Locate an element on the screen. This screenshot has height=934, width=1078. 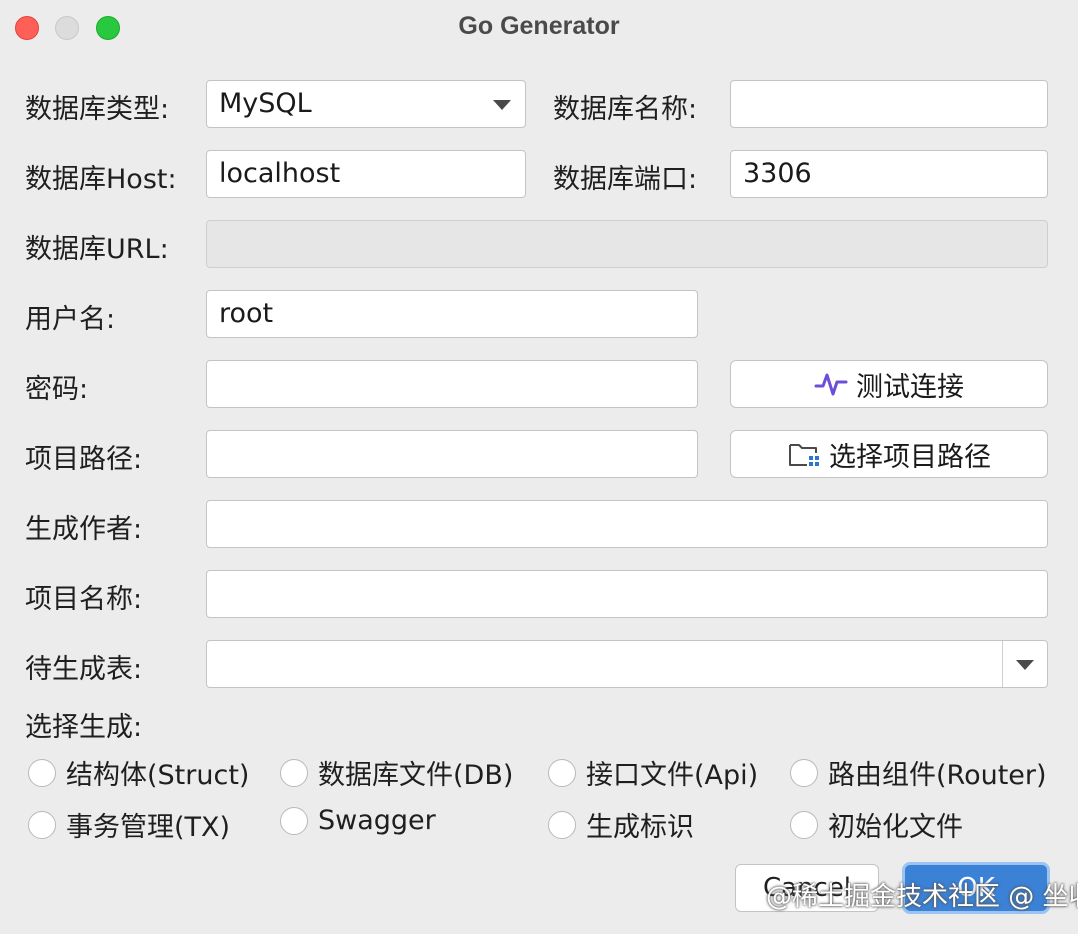
db-type-label: 数据库类型: is located at coordinates (97, 109).